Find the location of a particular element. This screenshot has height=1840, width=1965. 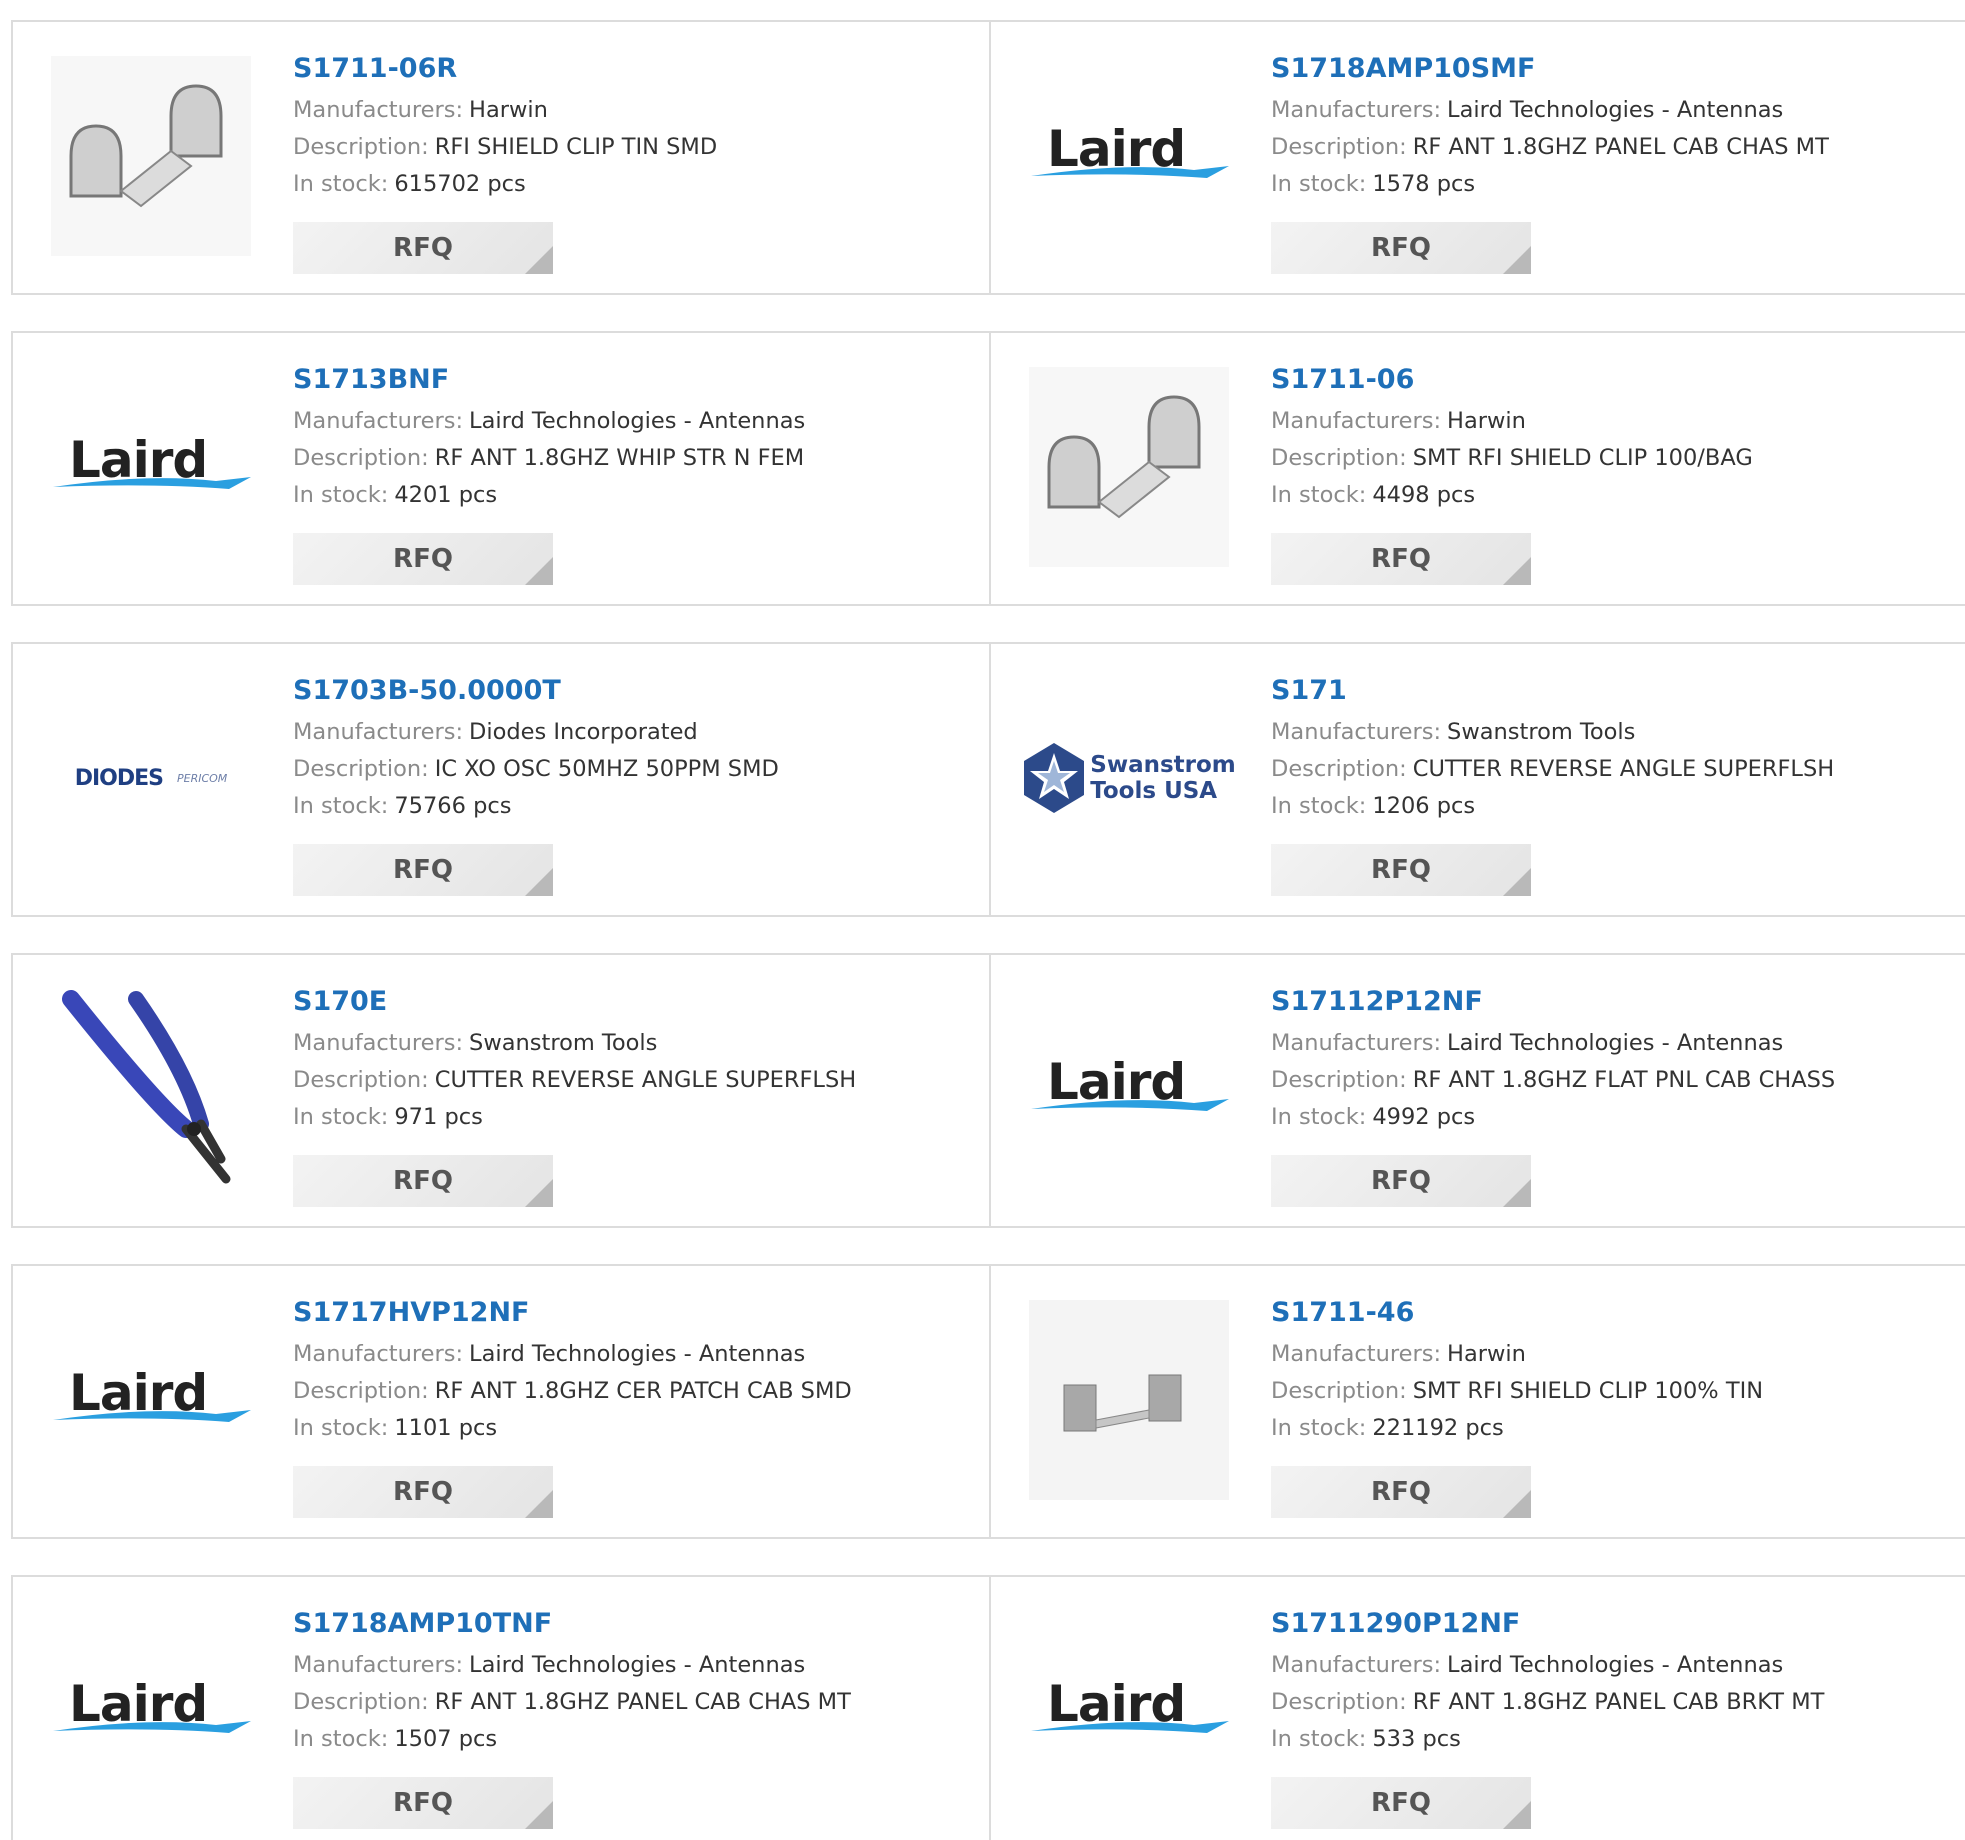

description-value: RF ANT 1.8GHZ FLAT PNL CAB CHASS is located at coordinates (1624, 1080).